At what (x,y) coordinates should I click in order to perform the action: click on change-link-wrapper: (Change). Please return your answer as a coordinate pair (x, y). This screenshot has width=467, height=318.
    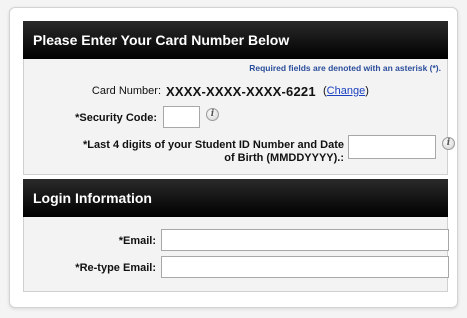
    Looking at the image, I should click on (346, 91).